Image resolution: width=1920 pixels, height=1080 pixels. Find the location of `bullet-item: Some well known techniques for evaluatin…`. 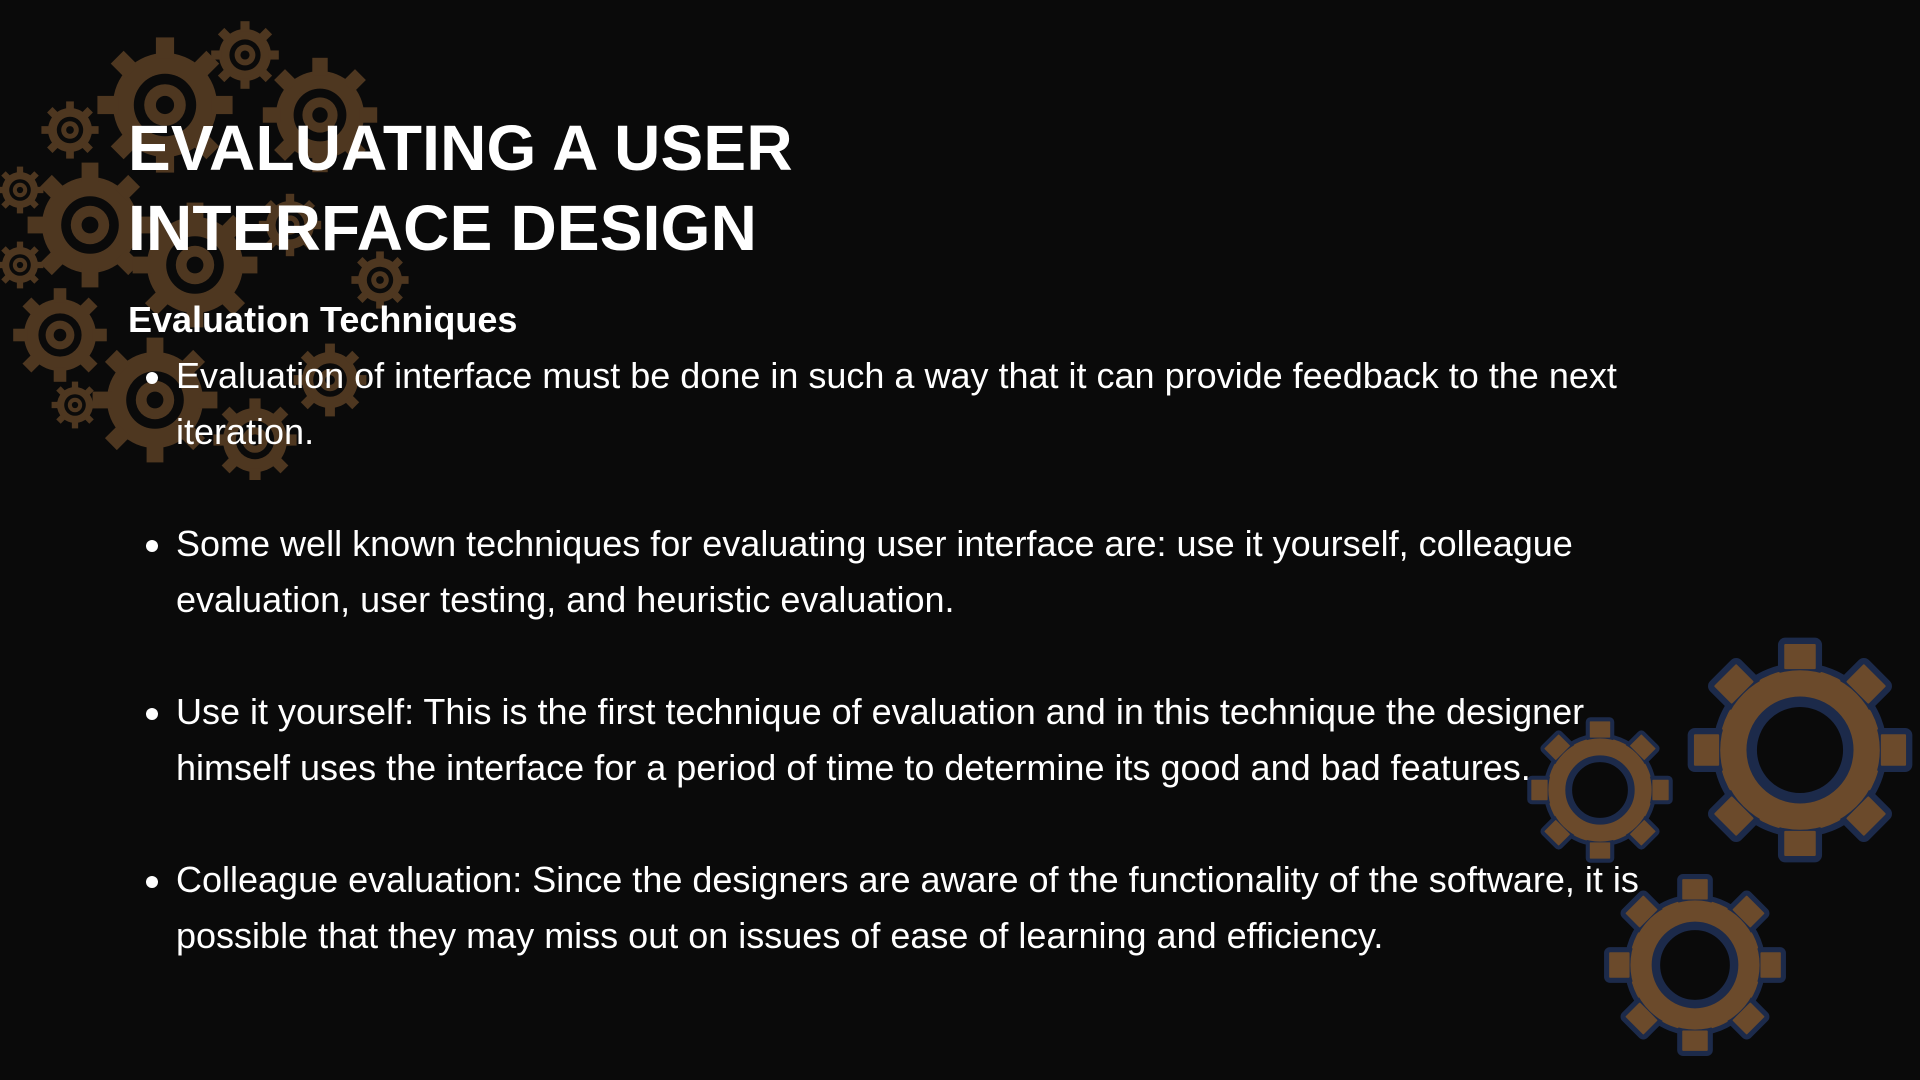

bullet-item: Some well known techniques for evaluatin… is located at coordinates (908, 572).